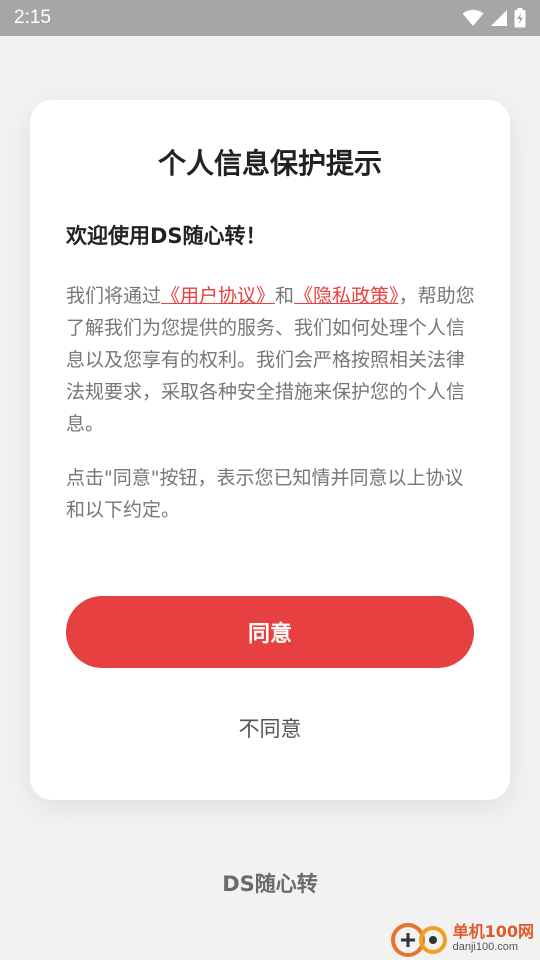 This screenshot has width=540, height=960. What do you see at coordinates (499, 18) in the screenshot?
I see `signal-icon` at bounding box center [499, 18].